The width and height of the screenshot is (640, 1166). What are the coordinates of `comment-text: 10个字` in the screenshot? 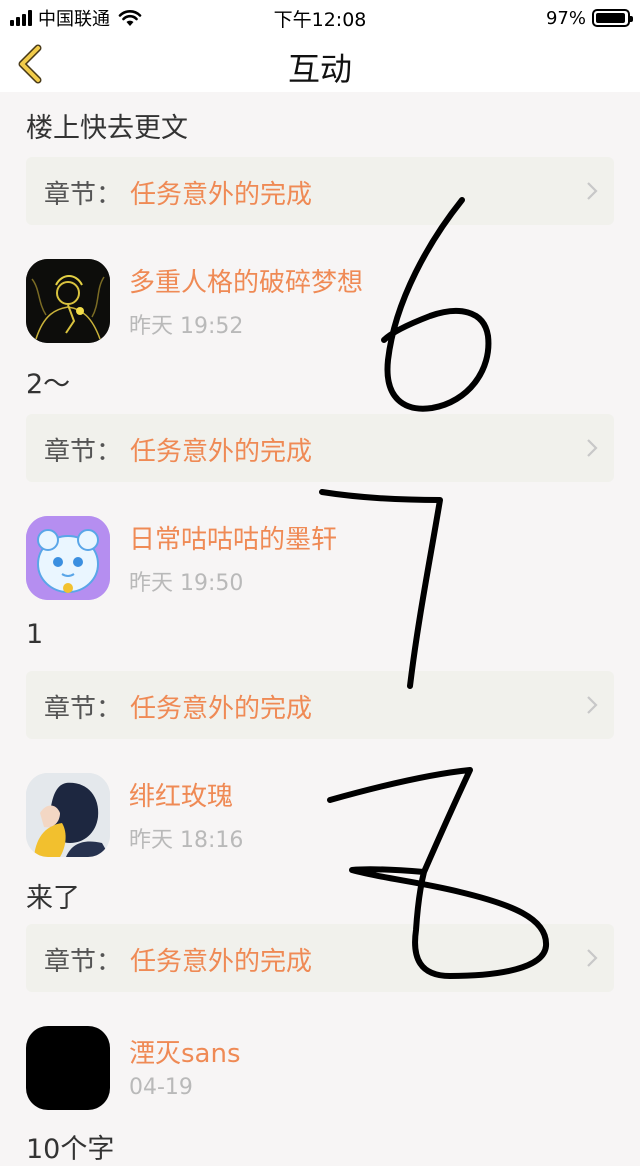 It's located at (70, 1149).